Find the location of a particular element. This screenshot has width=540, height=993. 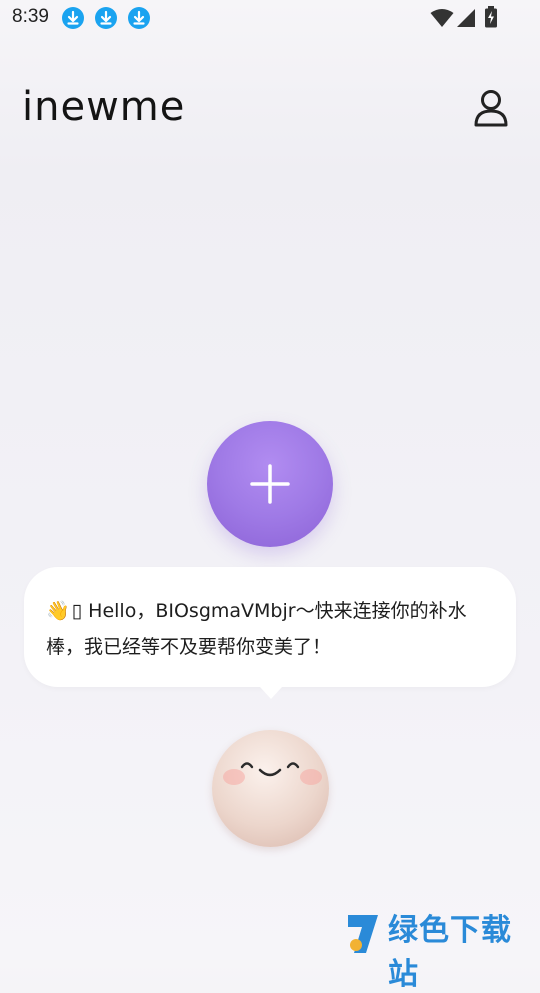

plus-icon is located at coordinates (270, 484).